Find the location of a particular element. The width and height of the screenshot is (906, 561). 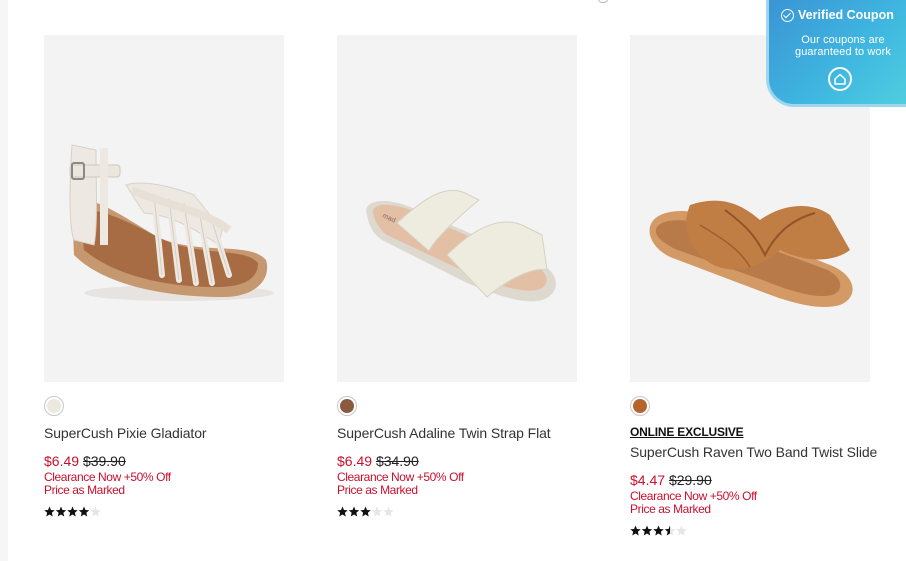

price-row: $6.49 $34.90 is located at coordinates (467, 461).